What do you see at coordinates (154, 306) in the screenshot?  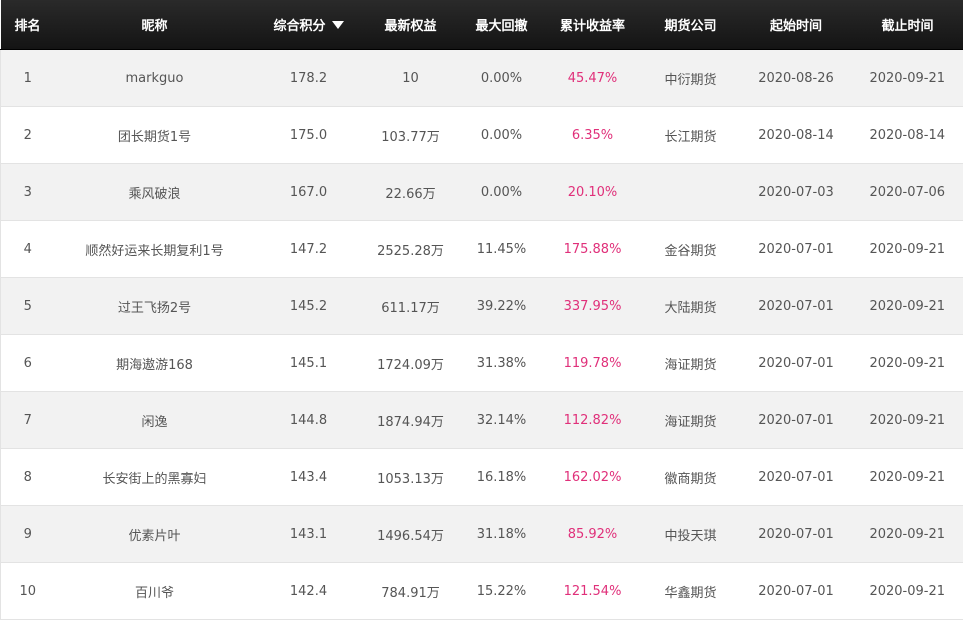 I see `cell-nickname: 过王飞扬2号` at bounding box center [154, 306].